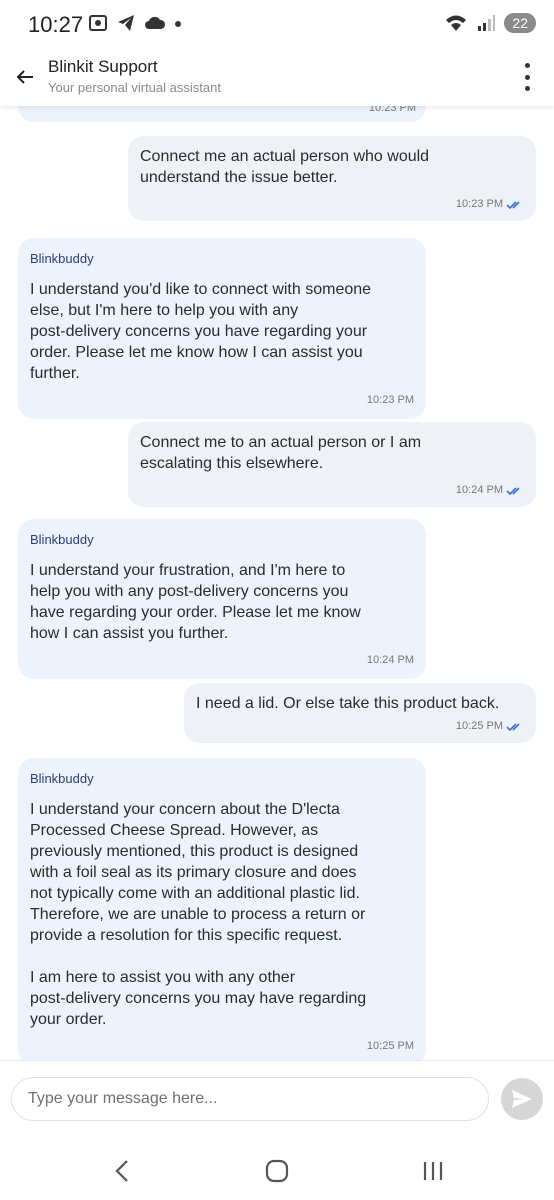  Describe the element at coordinates (98, 23) in the screenshot. I see `screenshot-icon` at that location.